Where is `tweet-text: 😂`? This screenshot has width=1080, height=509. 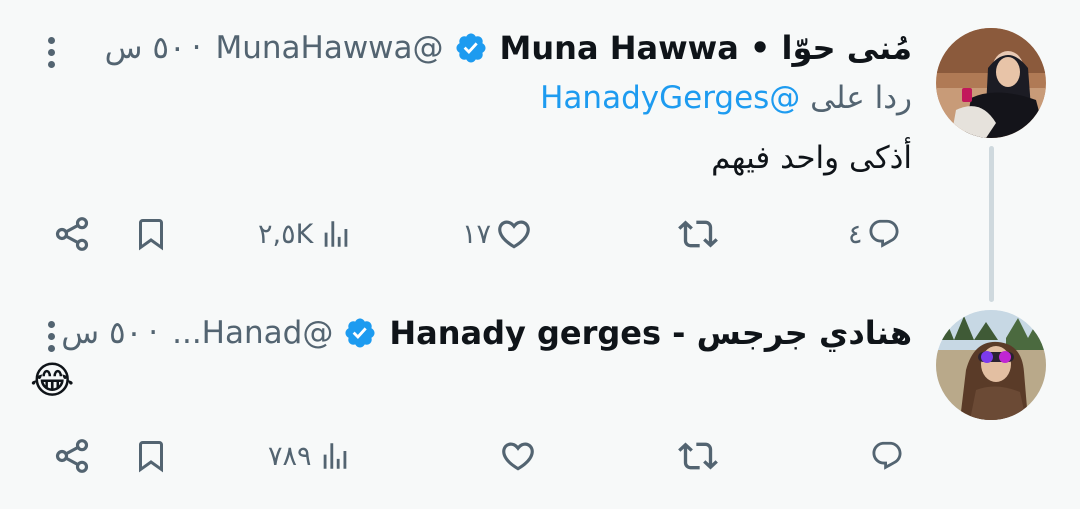
tweet-text: 😂 is located at coordinates (52, 380).